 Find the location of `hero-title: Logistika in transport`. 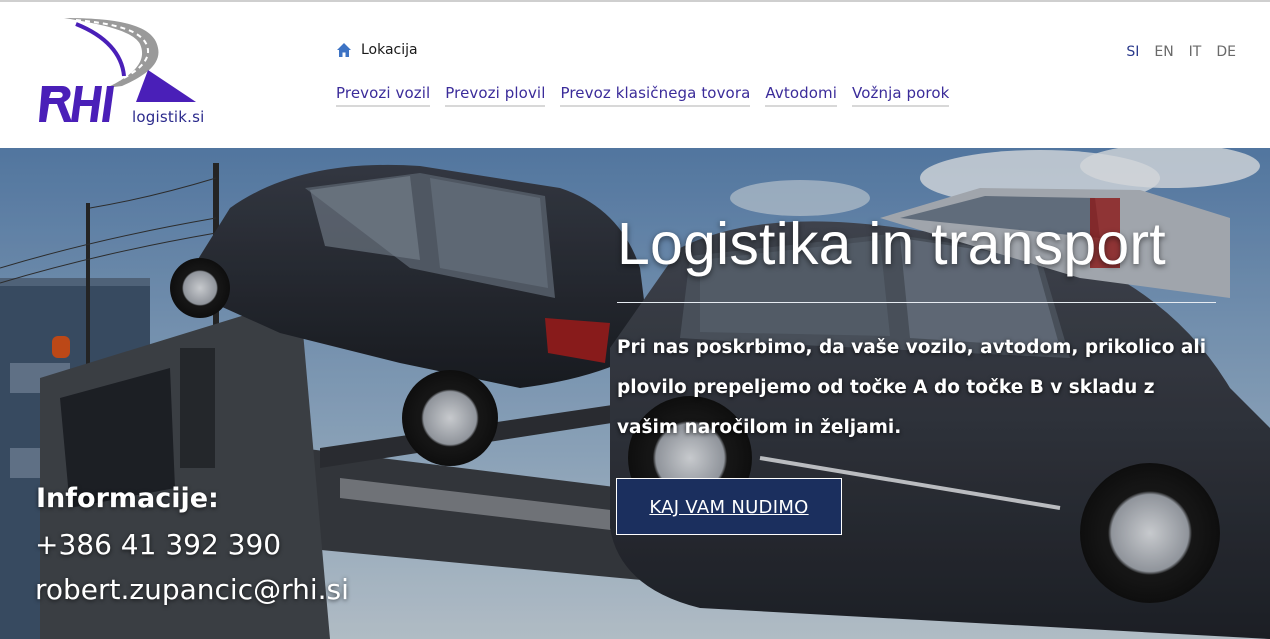

hero-title: Logistika in transport is located at coordinates (891, 244).